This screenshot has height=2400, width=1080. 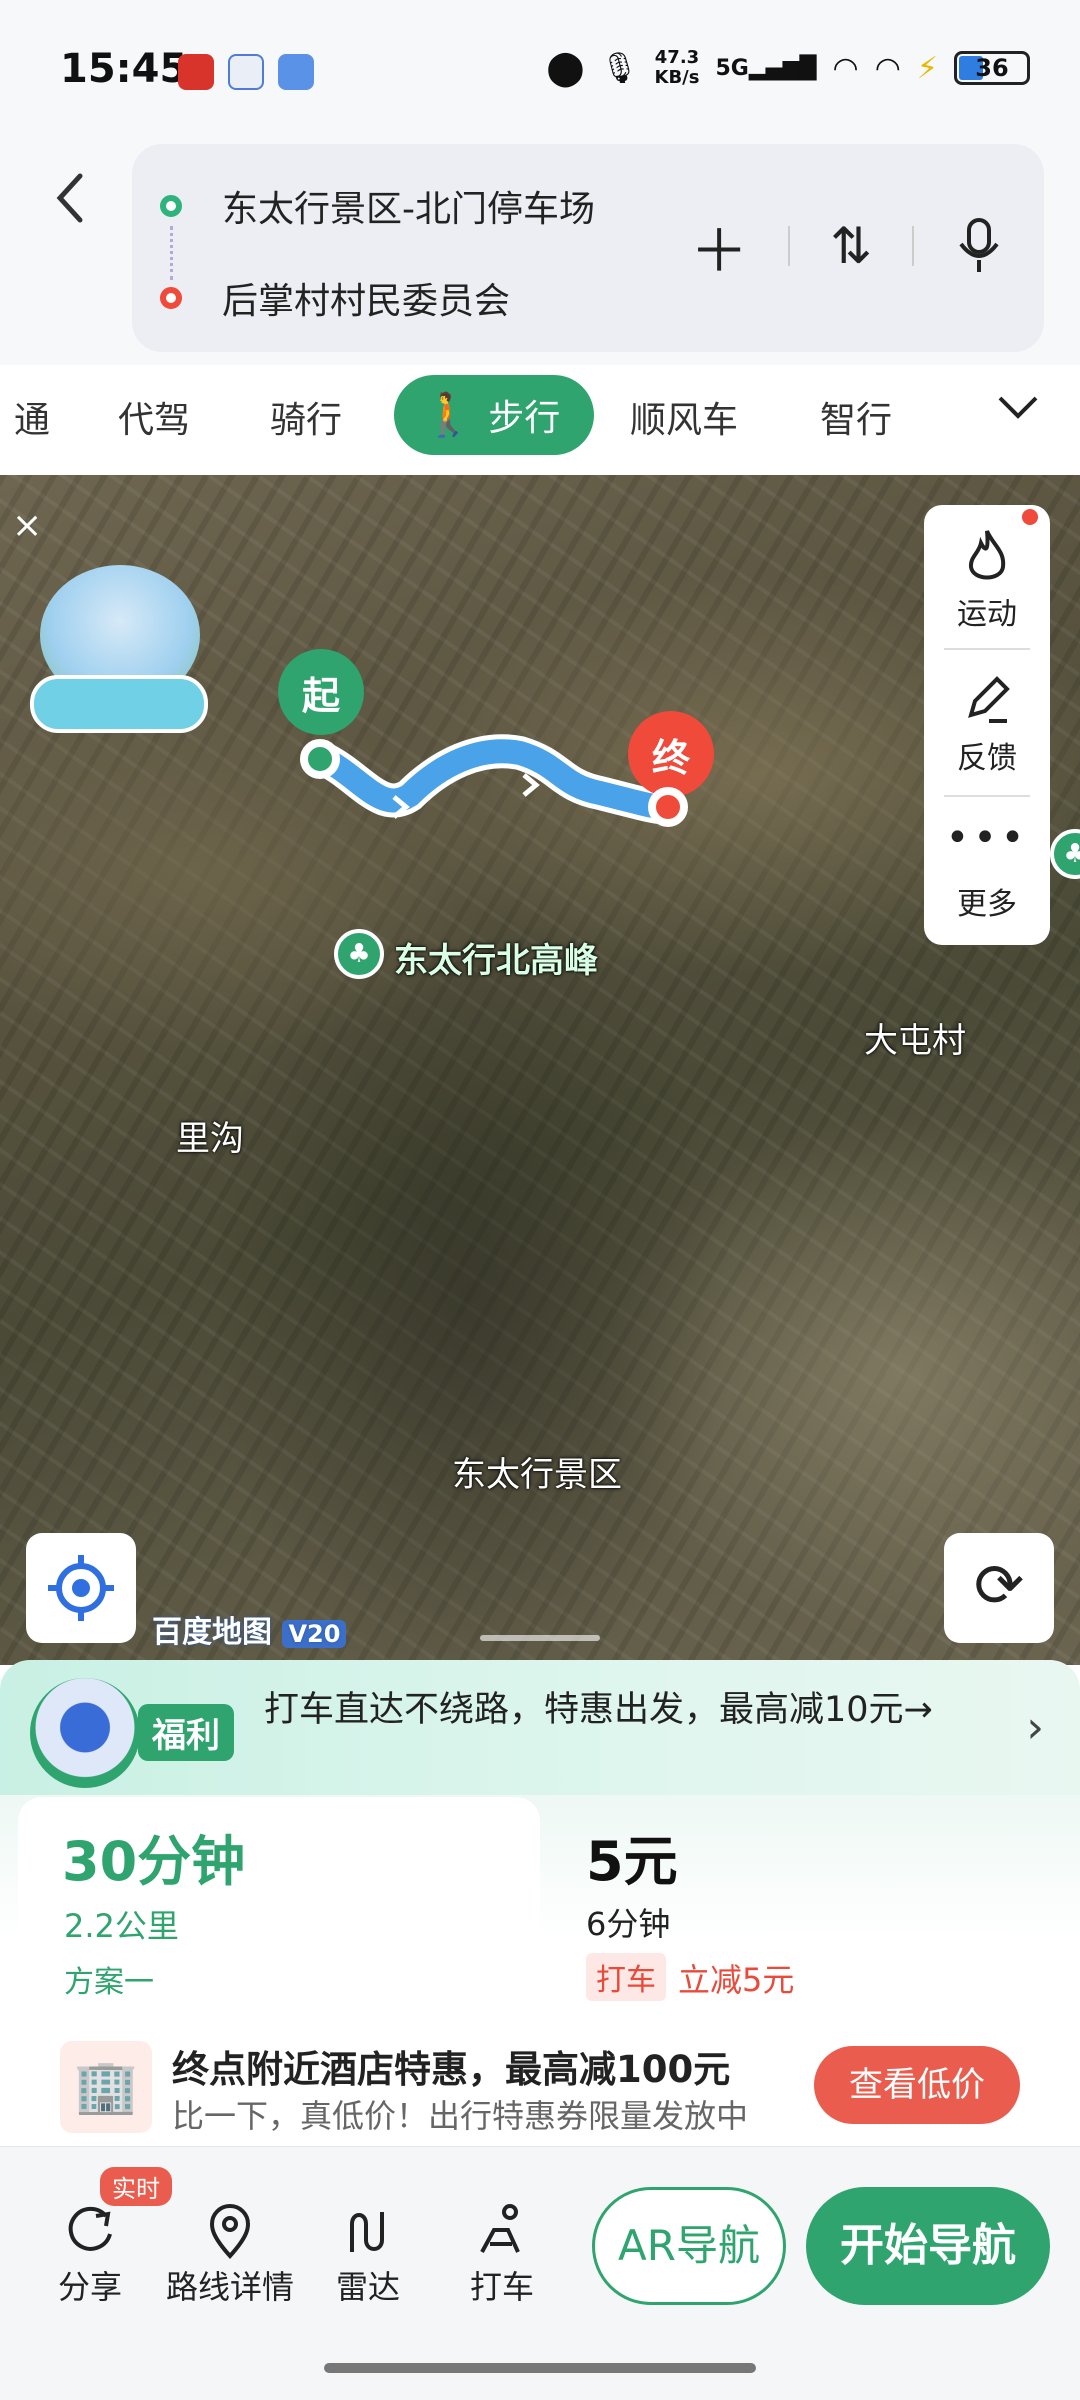 What do you see at coordinates (460, 2116) in the screenshot?
I see `hotel-subtitle: 比一下，真低价！出行特惠券限量发放中` at bounding box center [460, 2116].